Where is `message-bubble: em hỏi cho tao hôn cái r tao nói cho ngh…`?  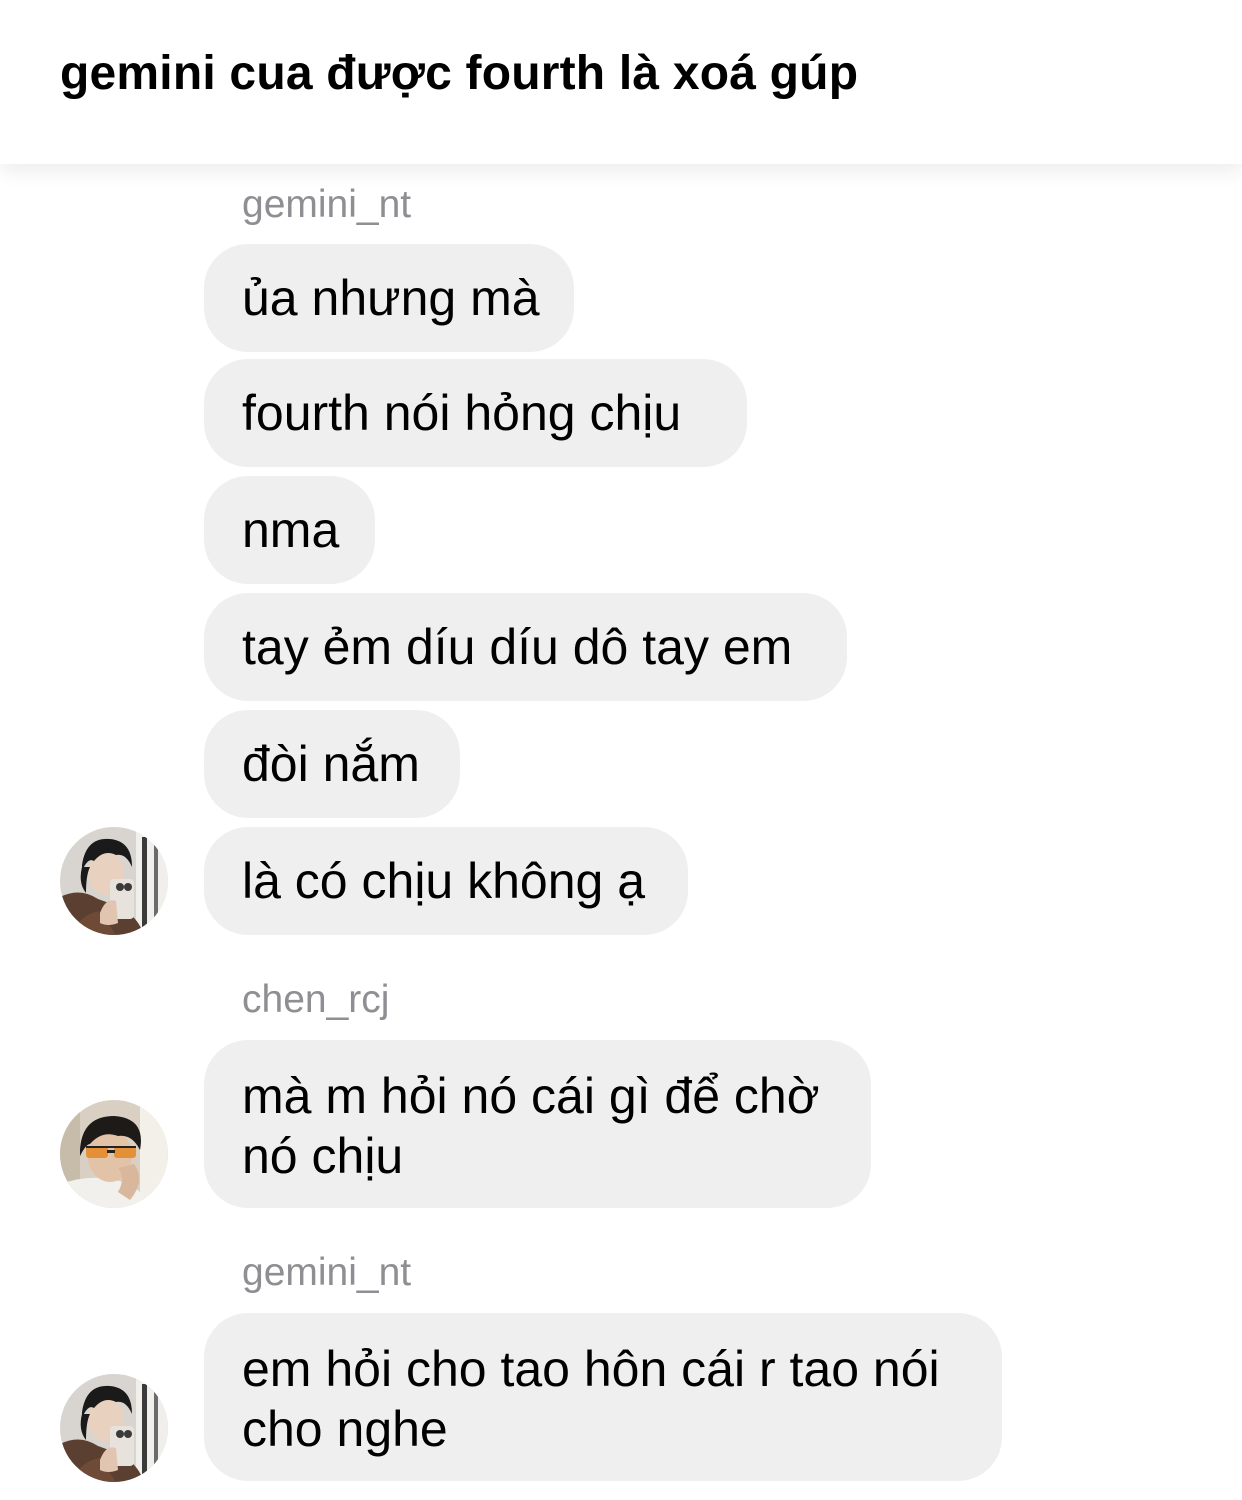 message-bubble: em hỏi cho tao hôn cái r tao nói cho ngh… is located at coordinates (603, 1397).